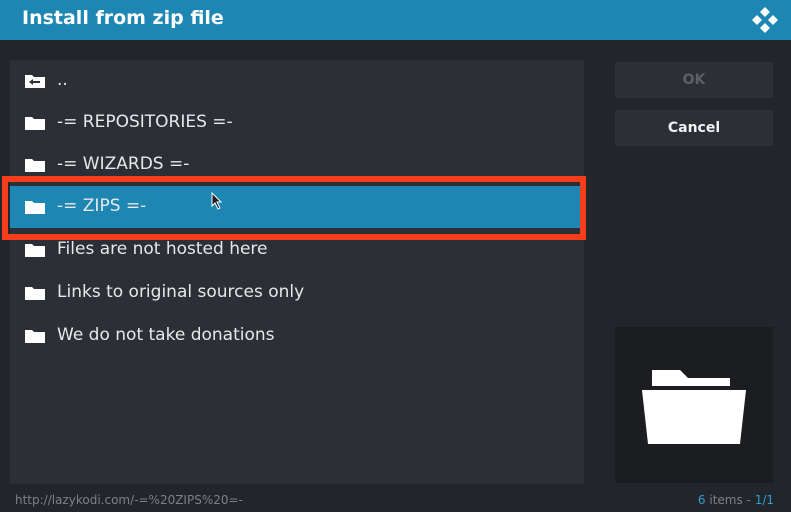 The image size is (791, 512). What do you see at coordinates (694, 128) in the screenshot?
I see `cancel-button: Cancel` at bounding box center [694, 128].